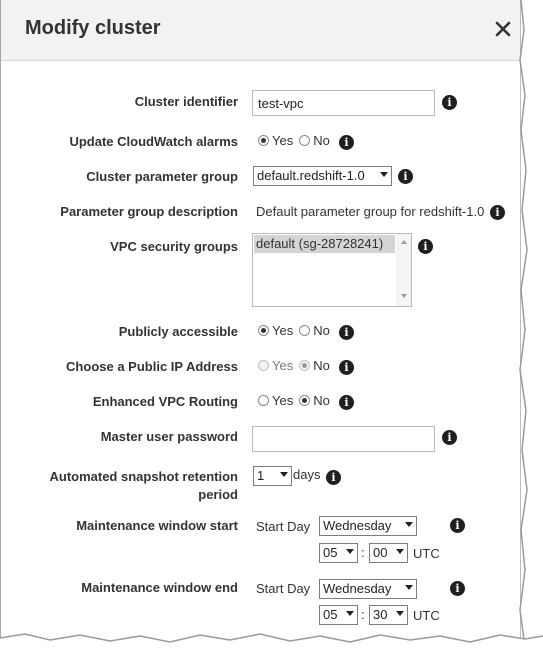  I want to click on maintenance-end-day-value: Wednesday, so click(357, 588).